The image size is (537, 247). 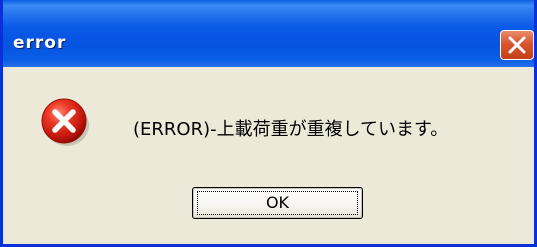 I want to click on window-title: error, so click(x=40, y=43).